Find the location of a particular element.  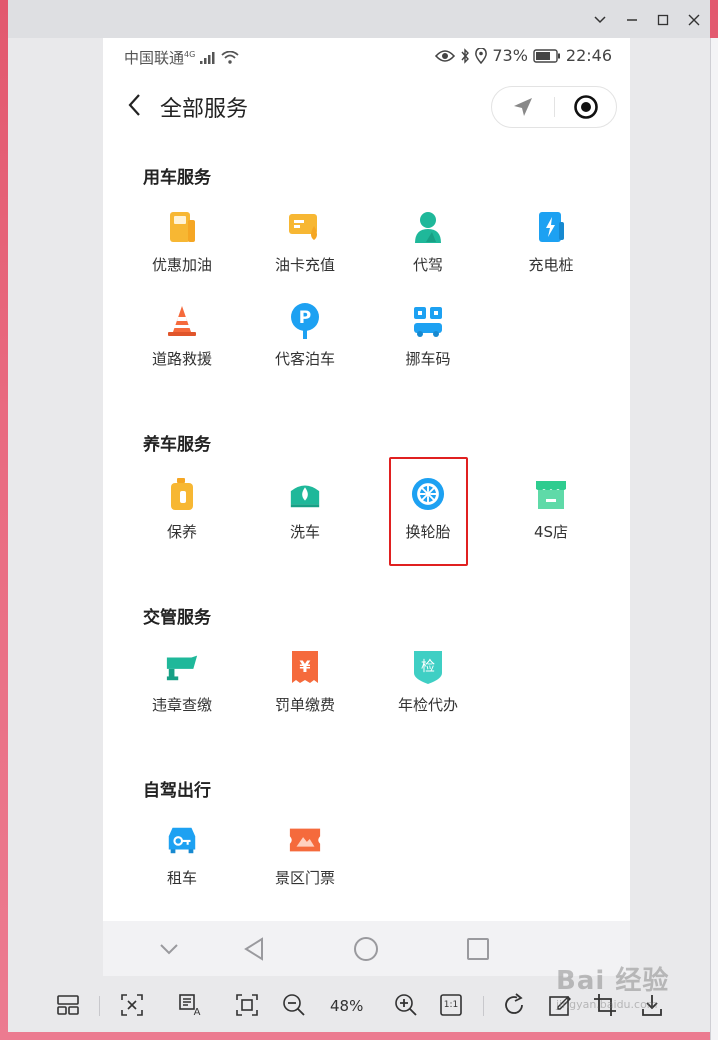

eye-icon is located at coordinates (445, 55).